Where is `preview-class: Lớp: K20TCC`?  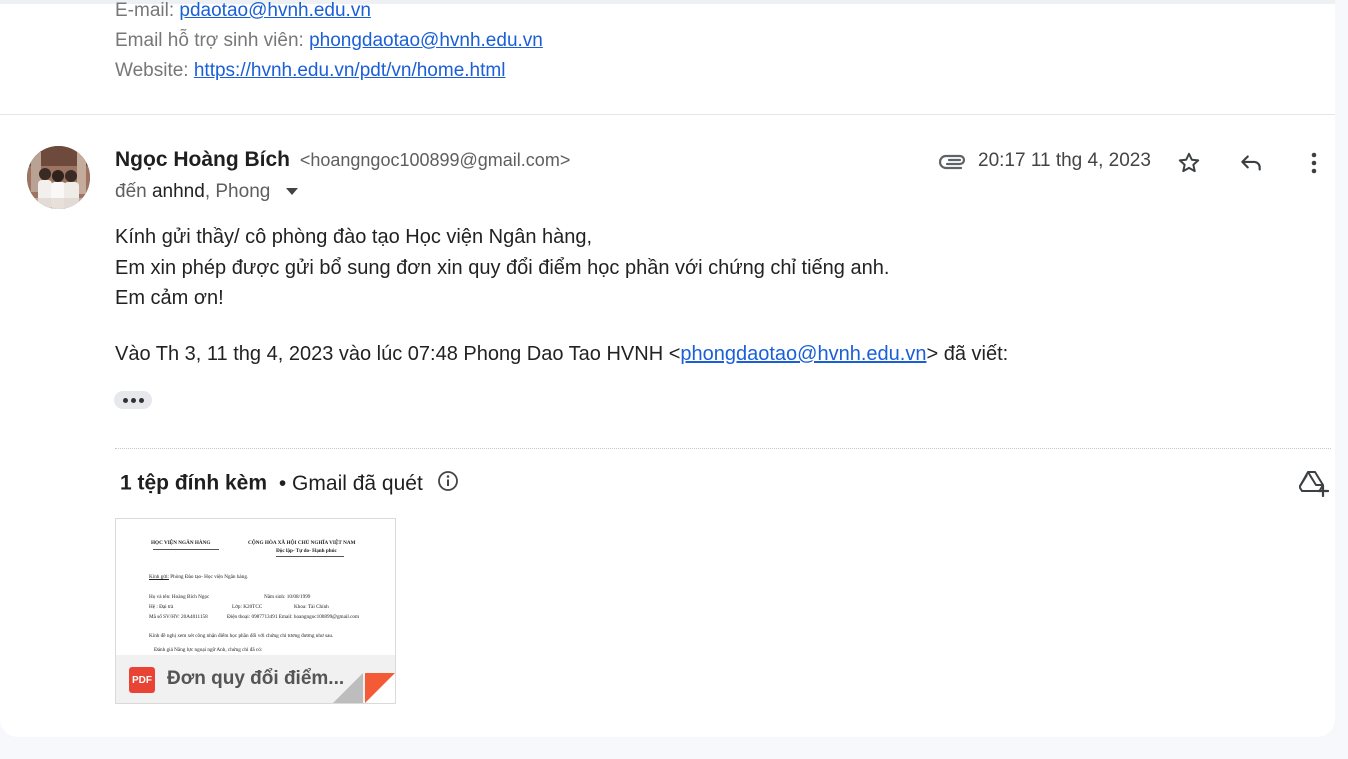
preview-class: Lớp: K20TCC is located at coordinates (247, 607).